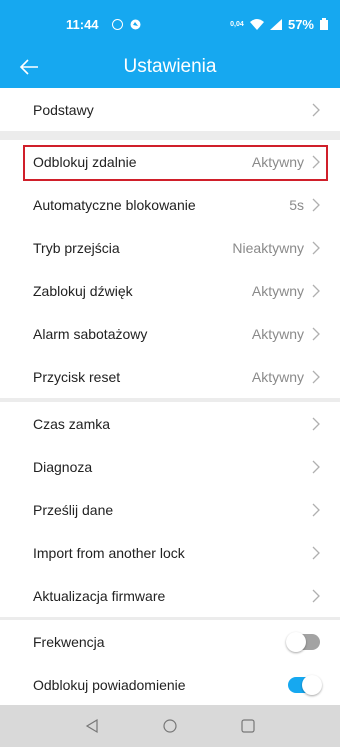 The height and width of the screenshot is (747, 340). I want to click on status-bar: 11:44 0,04 57%, so click(170, 24).